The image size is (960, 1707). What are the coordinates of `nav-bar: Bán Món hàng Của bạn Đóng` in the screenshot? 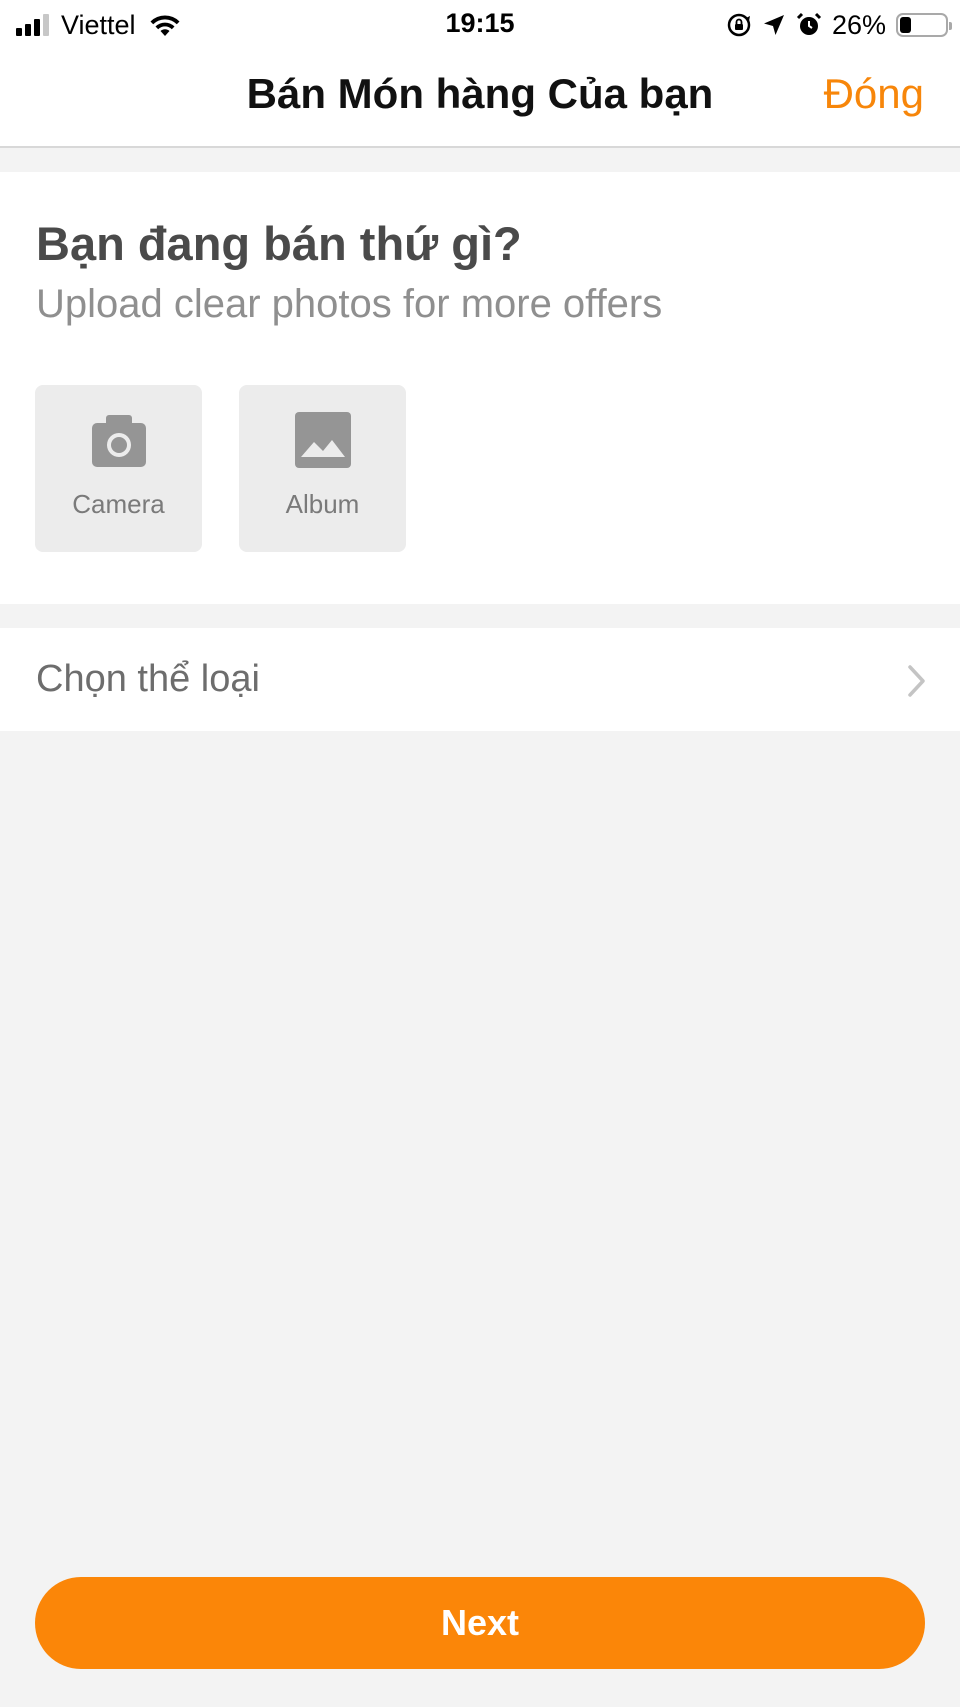 It's located at (480, 99).